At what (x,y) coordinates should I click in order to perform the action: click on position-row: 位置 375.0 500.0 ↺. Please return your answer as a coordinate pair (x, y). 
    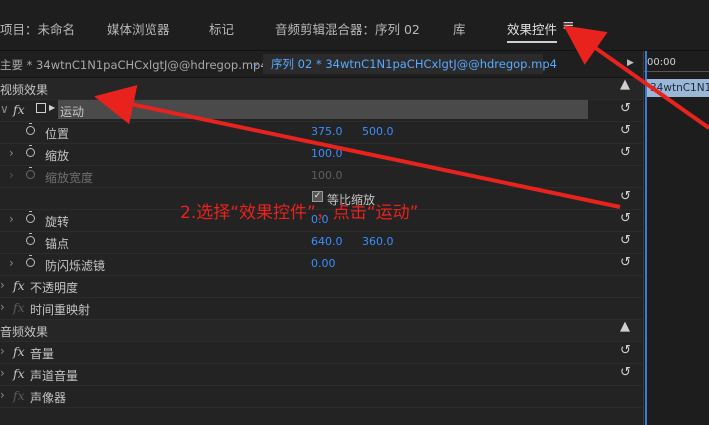
    Looking at the image, I should click on (321, 133).